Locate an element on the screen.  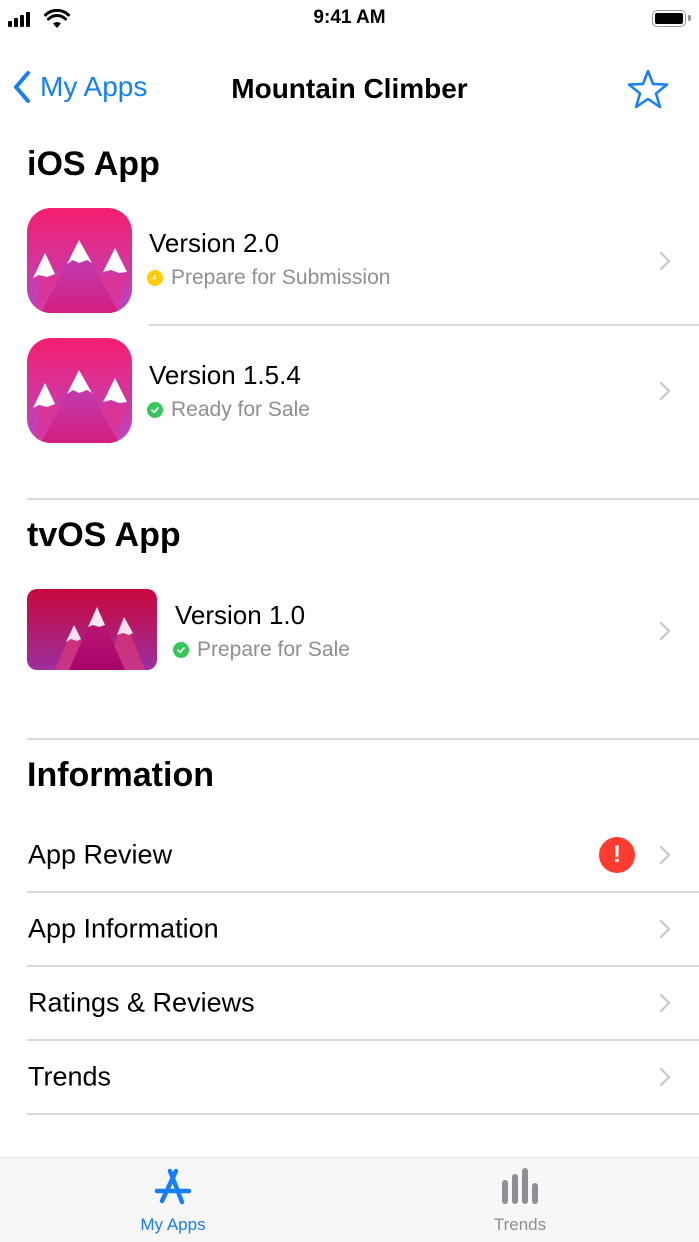
version-row-1-0: Version 1.0 Prepare for Sale is located at coordinates (349, 630).